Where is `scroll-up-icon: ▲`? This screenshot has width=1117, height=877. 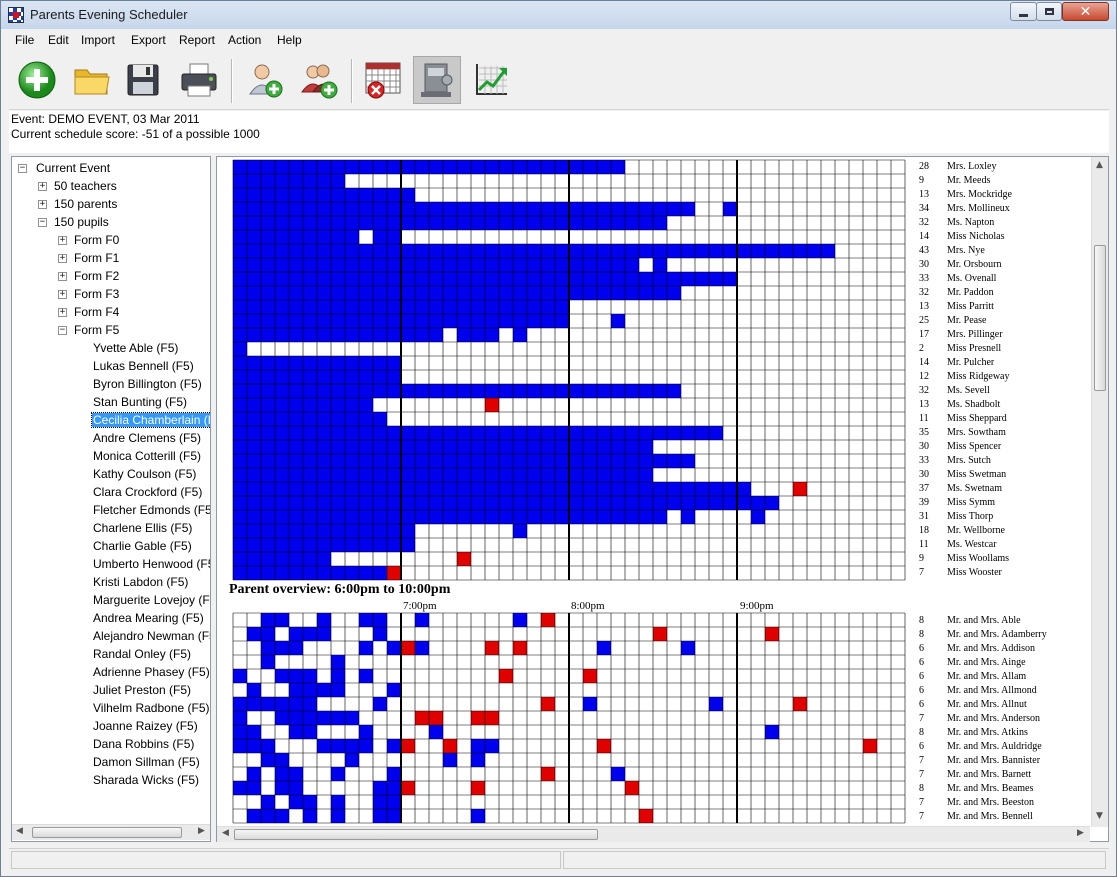 scroll-up-icon: ▲ is located at coordinates (1099, 165).